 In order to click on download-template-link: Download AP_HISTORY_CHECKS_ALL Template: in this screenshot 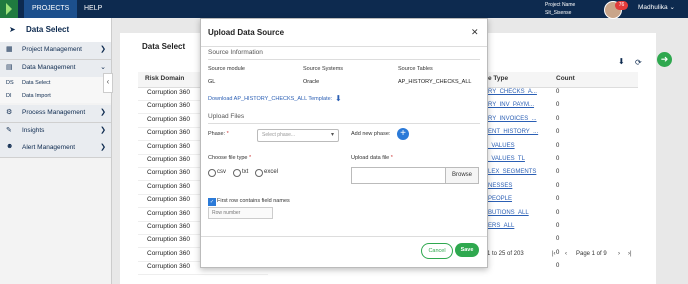, I will do `click(270, 99)`.